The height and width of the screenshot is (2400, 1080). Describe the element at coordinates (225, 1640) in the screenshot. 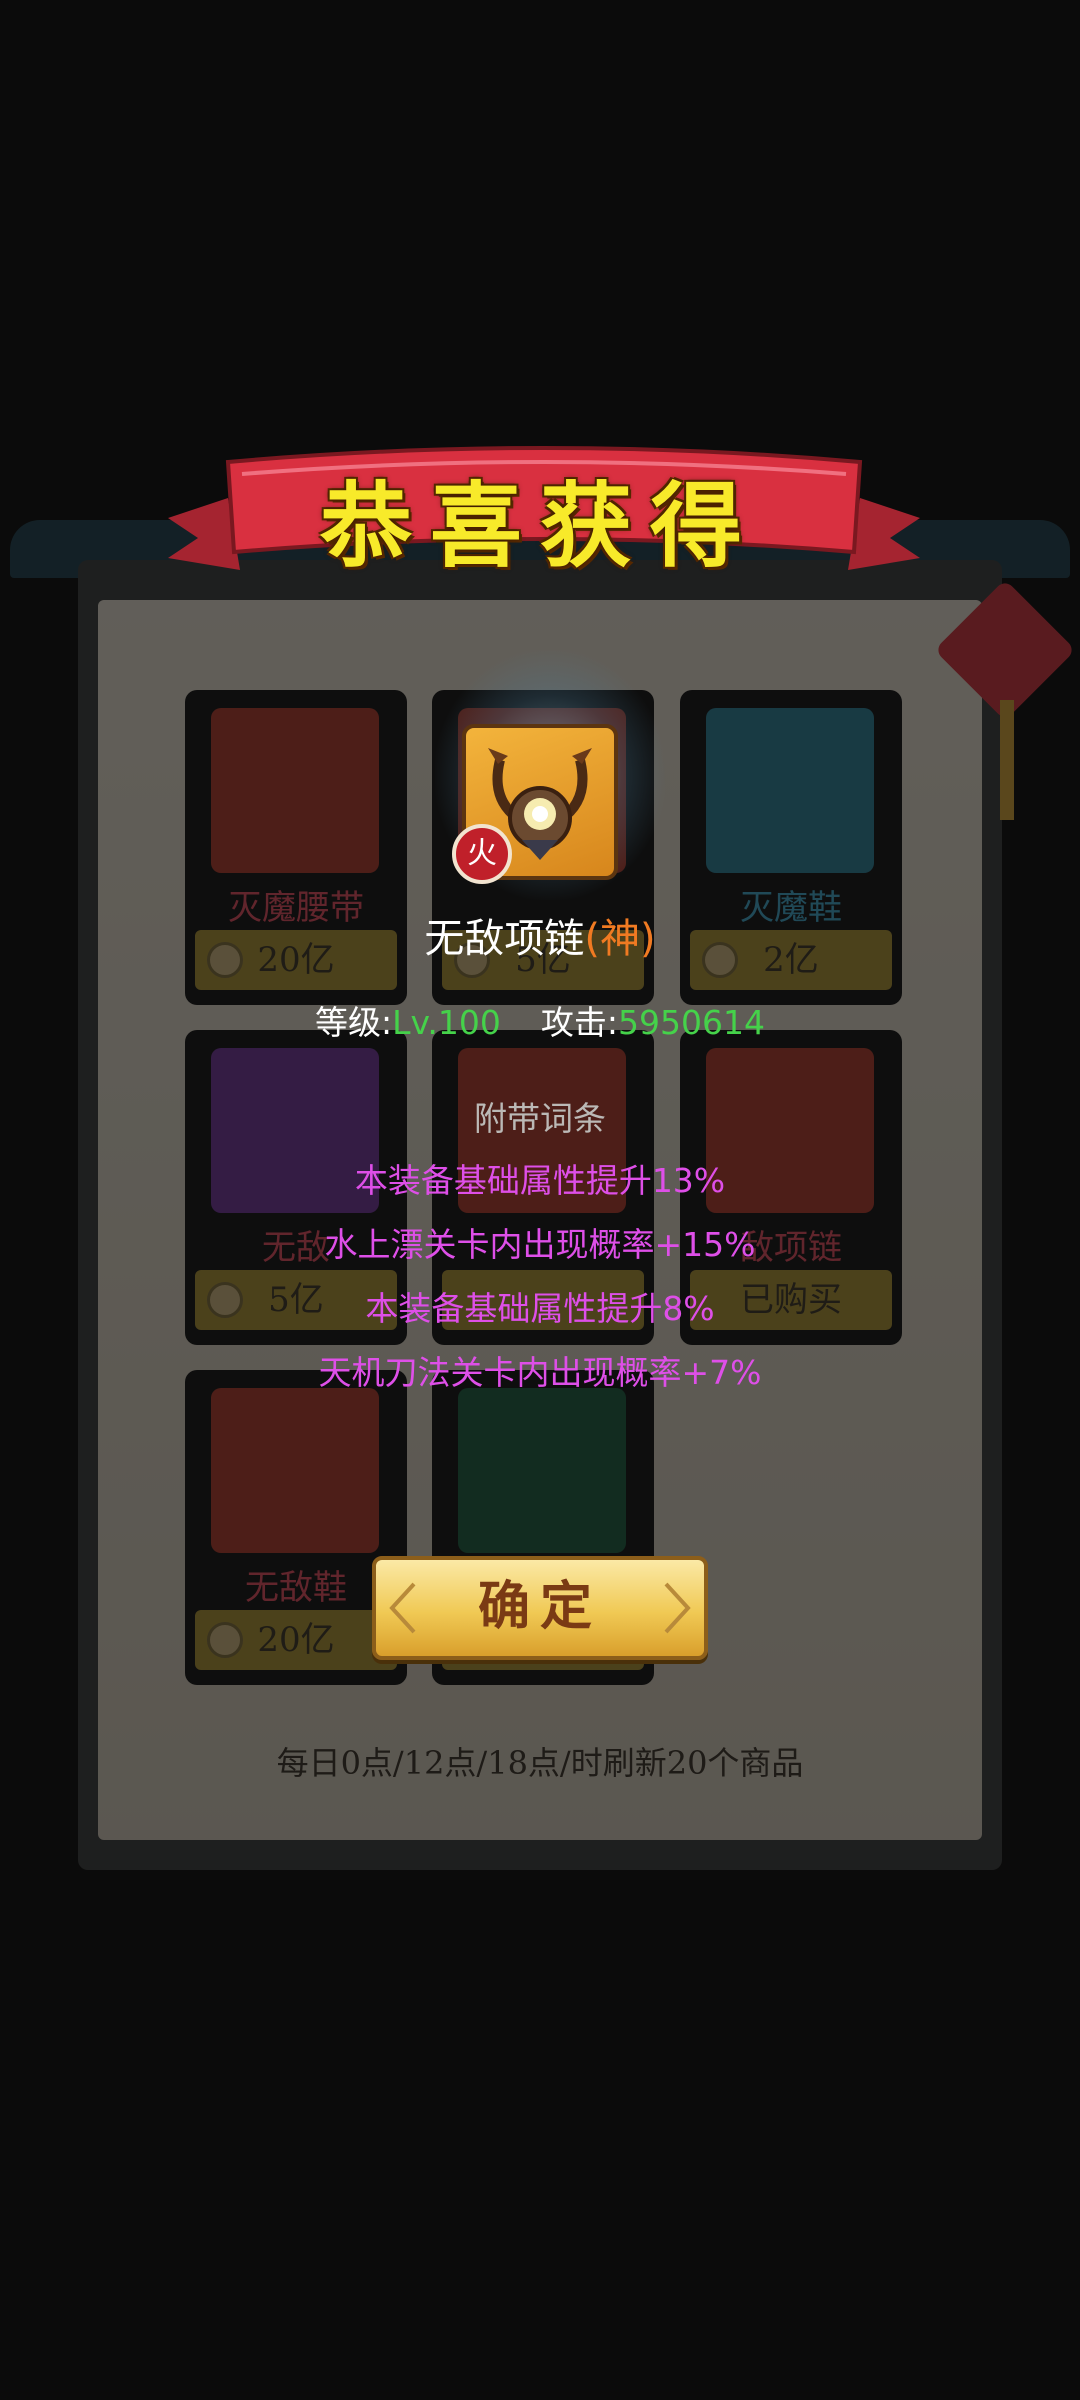

I see `coin-icon` at that location.